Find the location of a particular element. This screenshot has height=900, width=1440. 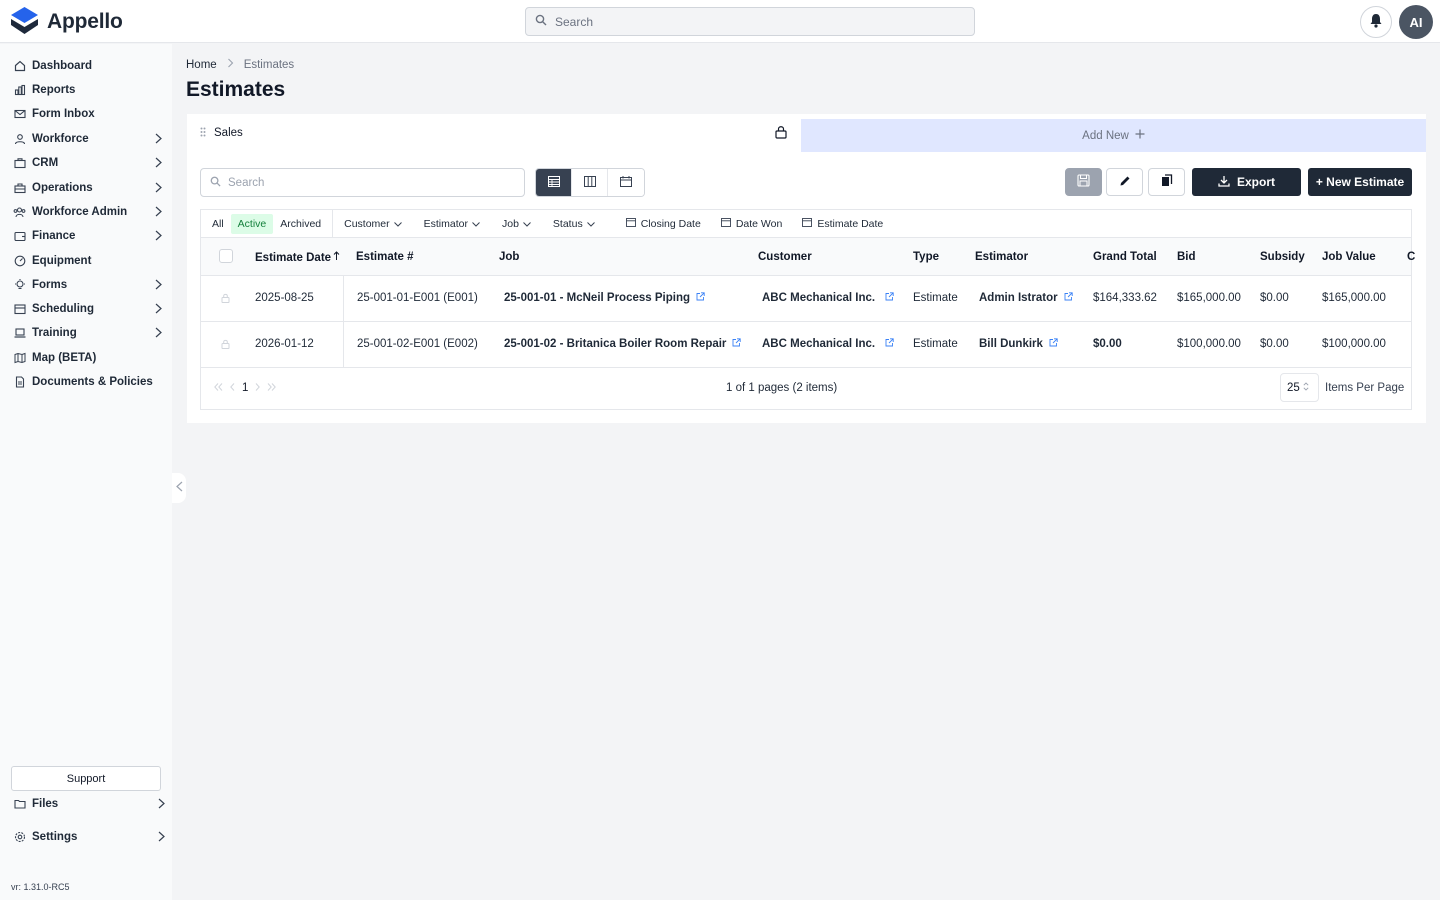

estimator-link: Bill Dunkirk is located at coordinates (1011, 344).